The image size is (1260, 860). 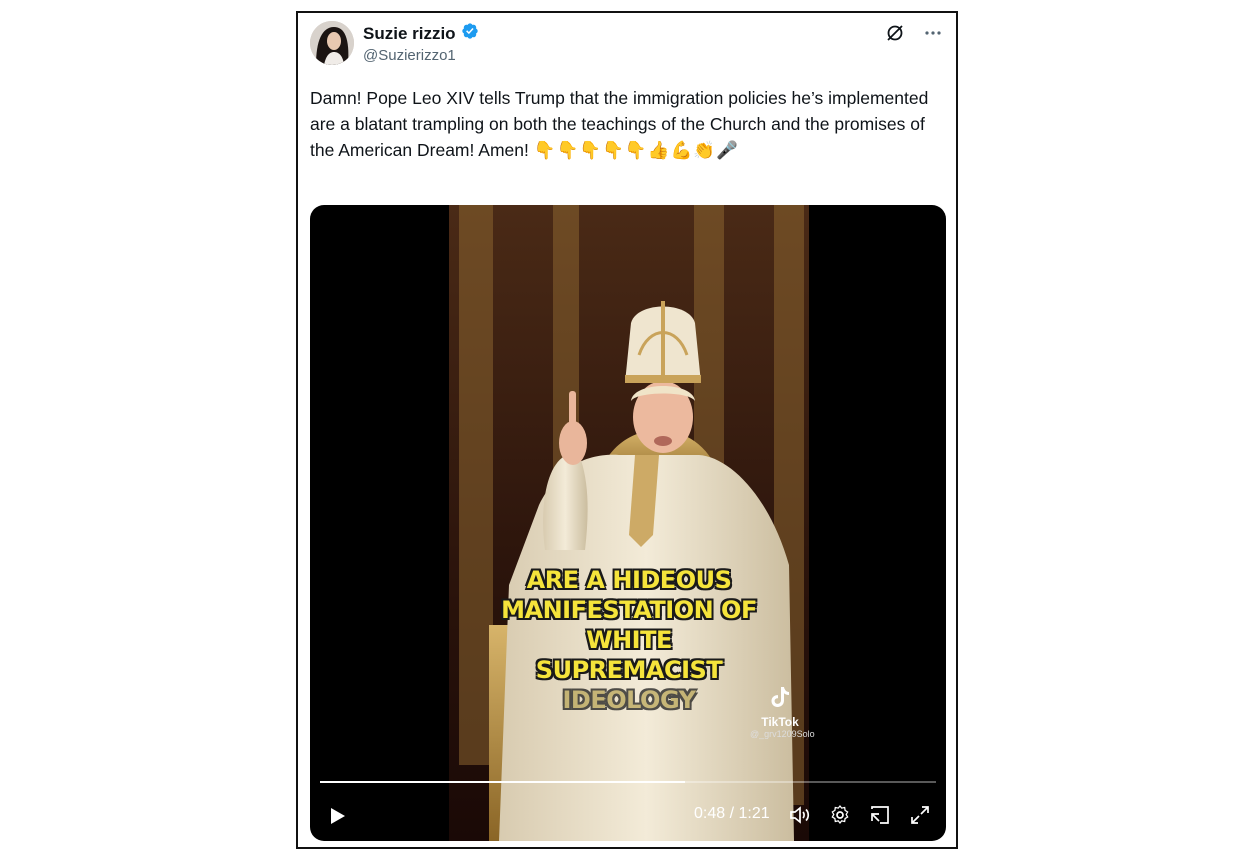 I want to click on grok-icon, so click(x=895, y=33).